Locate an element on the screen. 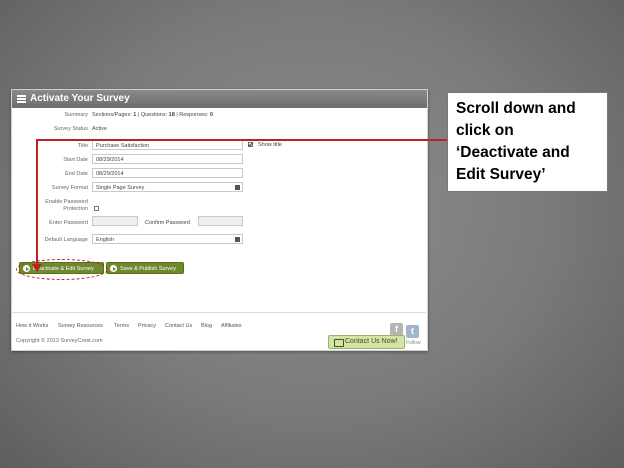 This screenshot has width=624, height=468. callout-line-2: click on is located at coordinates (485, 130).